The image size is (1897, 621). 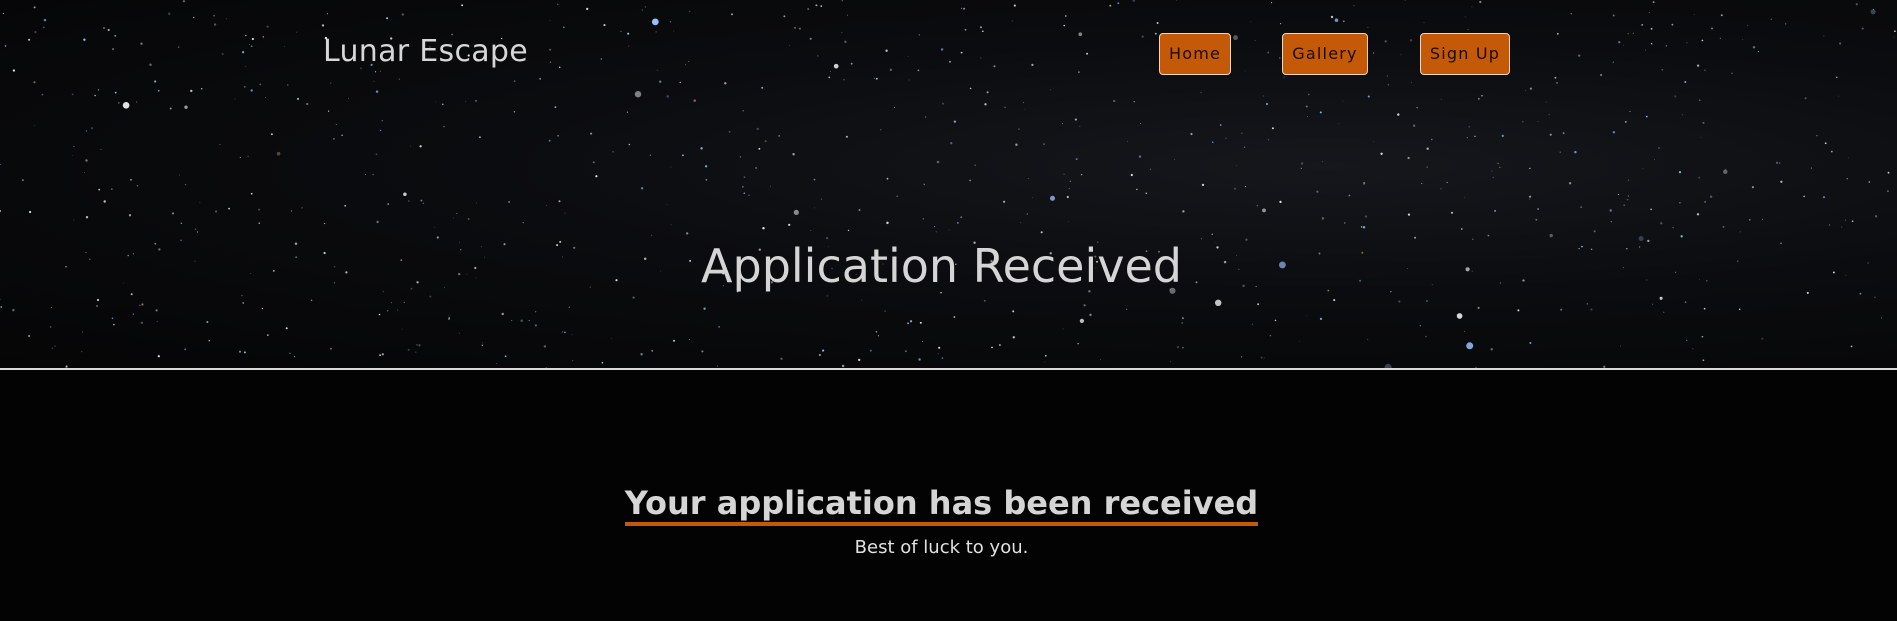 What do you see at coordinates (1325, 54) in the screenshot?
I see `nav-gallery-button: Gallery` at bounding box center [1325, 54].